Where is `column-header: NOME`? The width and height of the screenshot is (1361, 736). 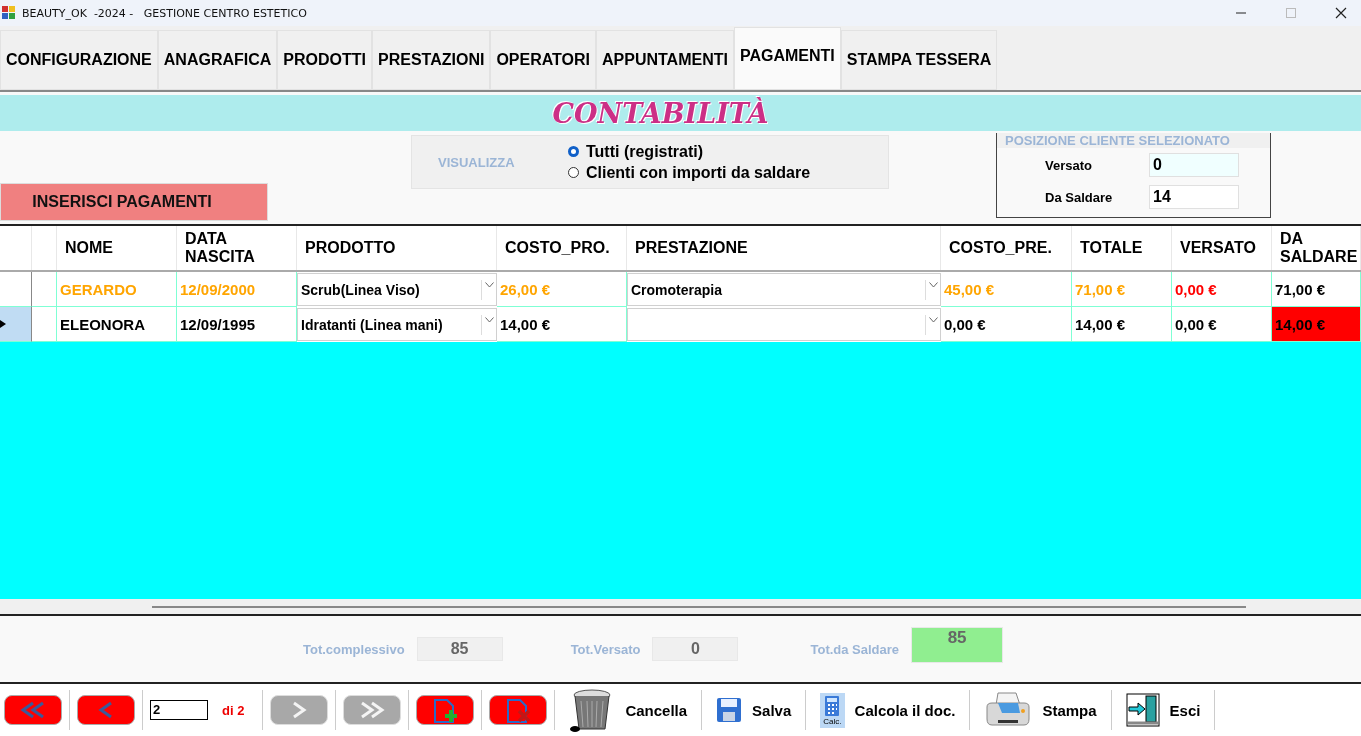 column-header: NOME is located at coordinates (117, 248).